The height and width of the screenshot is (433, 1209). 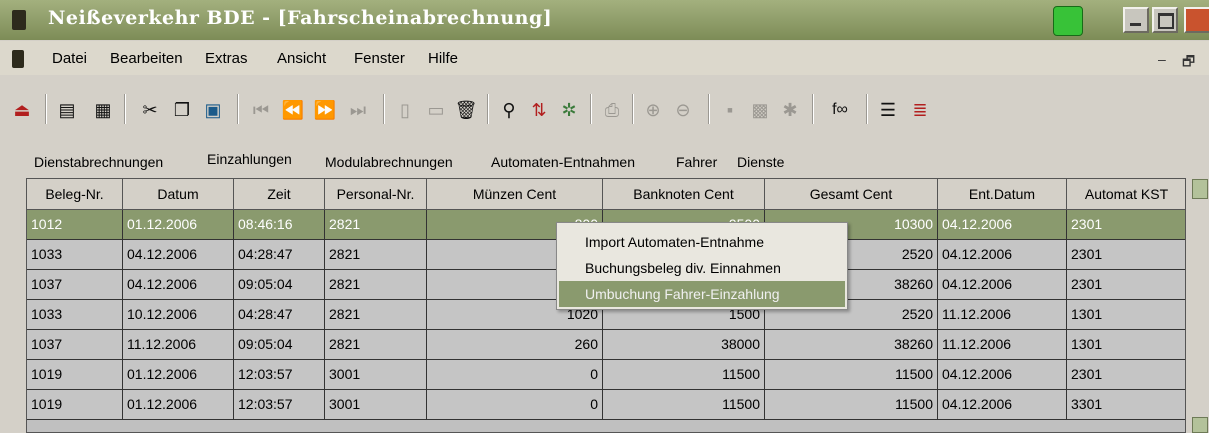 What do you see at coordinates (18, 59) in the screenshot?
I see `document-icon` at bounding box center [18, 59].